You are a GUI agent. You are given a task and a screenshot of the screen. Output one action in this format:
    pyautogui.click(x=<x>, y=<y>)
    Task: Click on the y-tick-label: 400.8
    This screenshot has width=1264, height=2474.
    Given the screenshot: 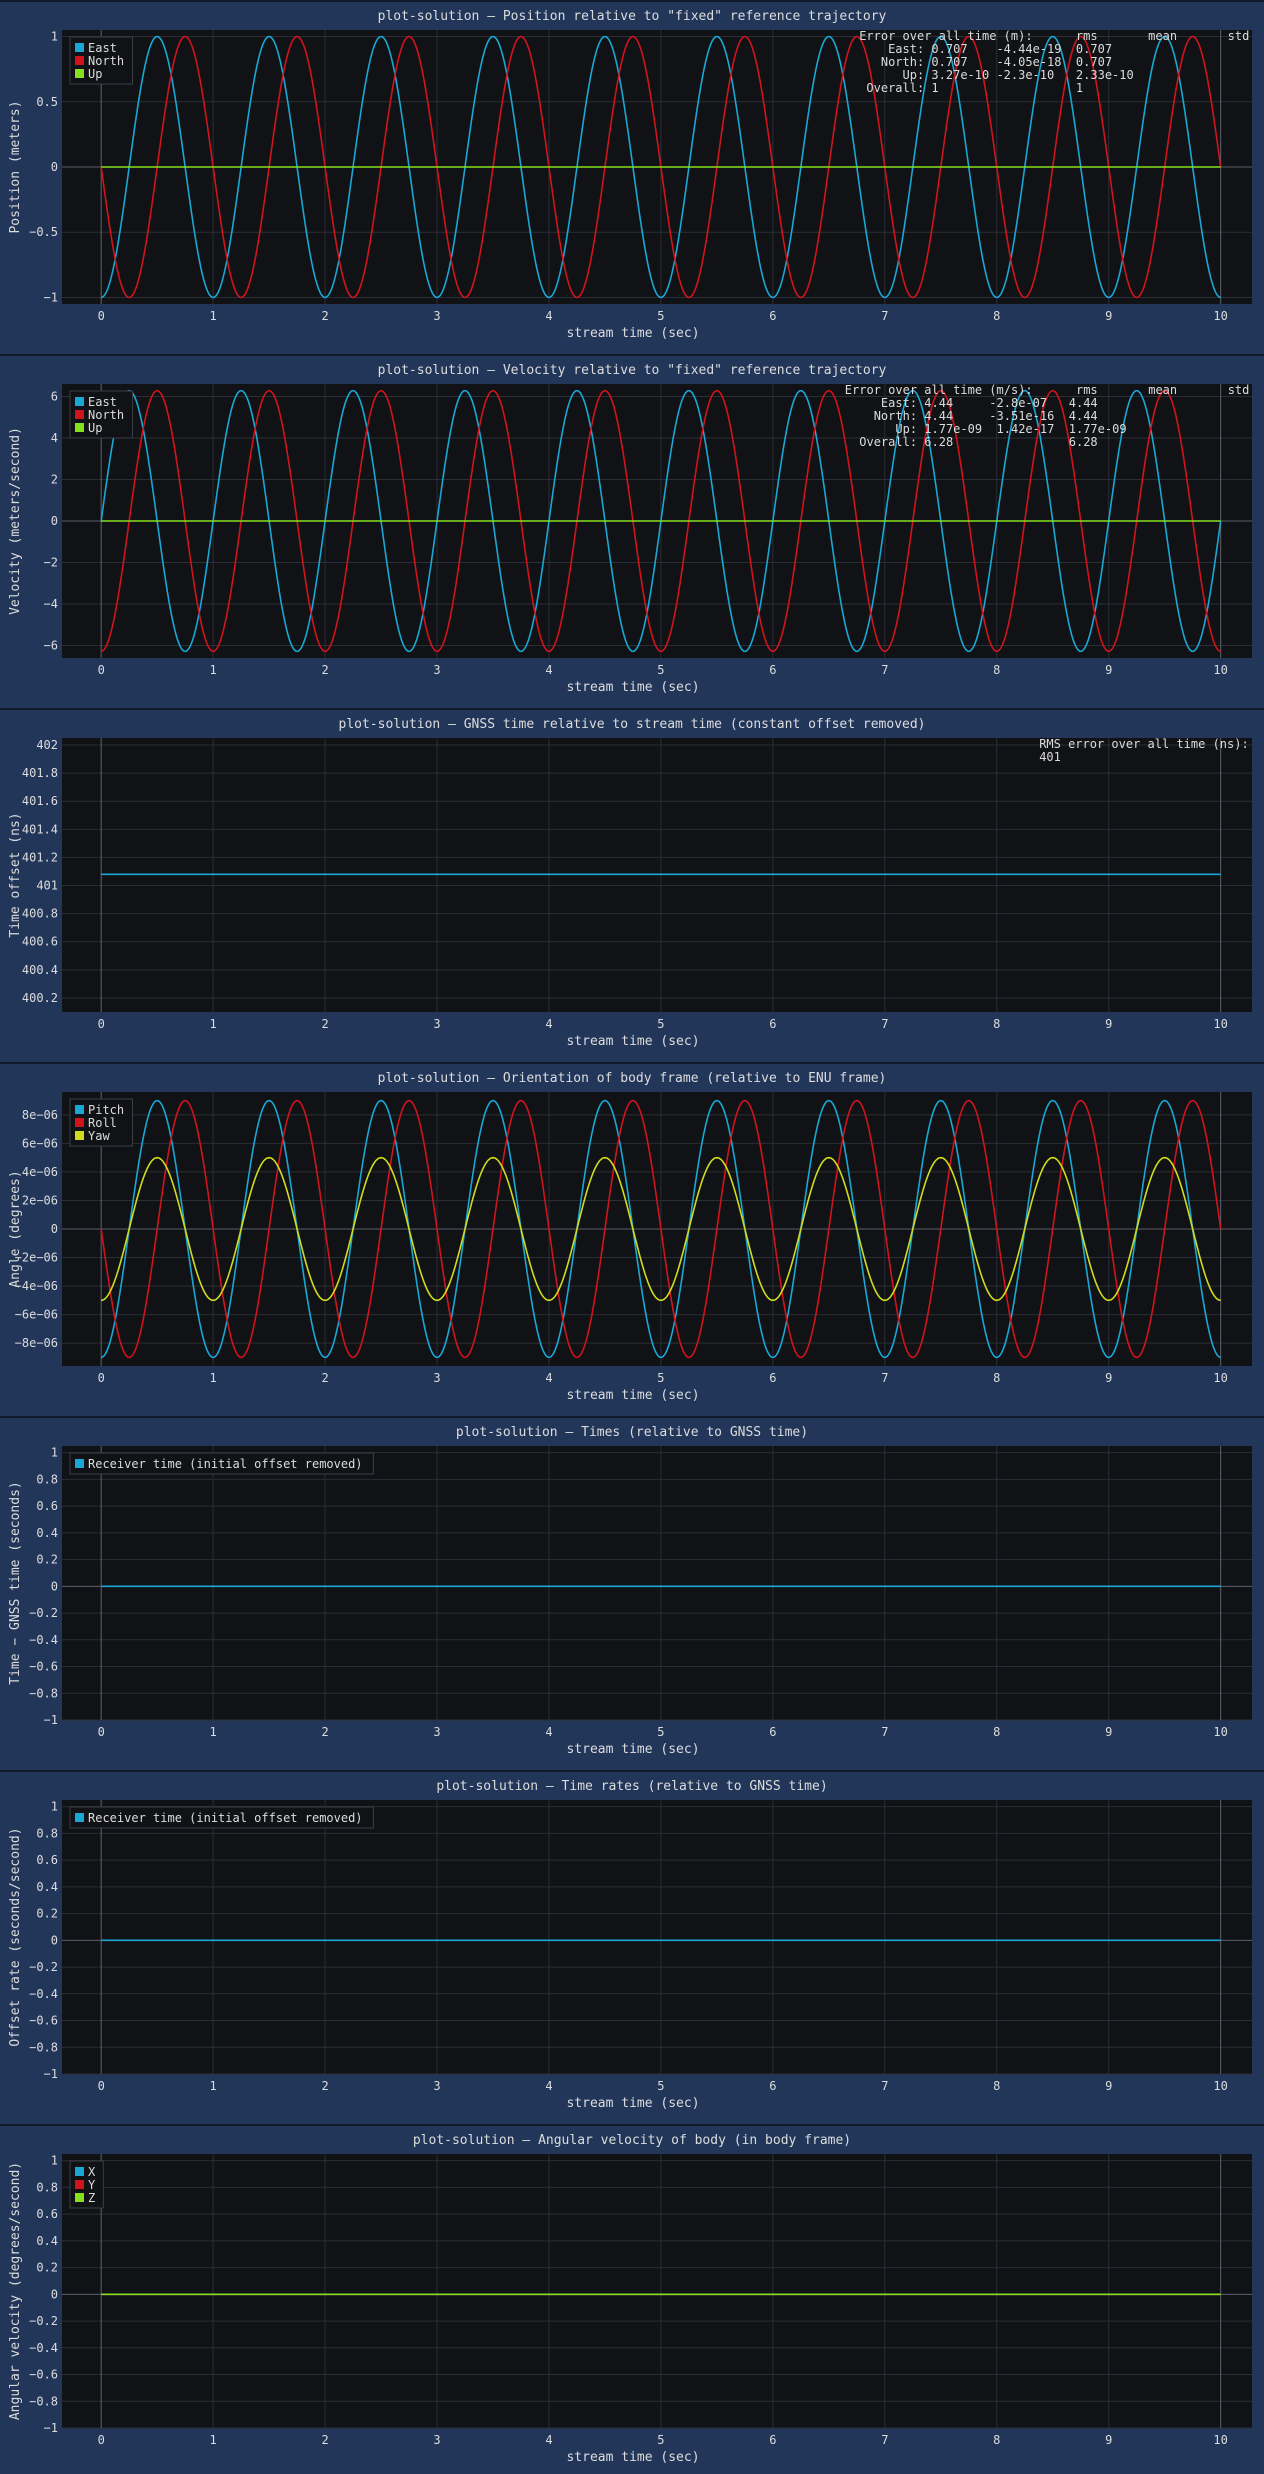 What is the action you would take?
    pyautogui.click(x=40, y=914)
    